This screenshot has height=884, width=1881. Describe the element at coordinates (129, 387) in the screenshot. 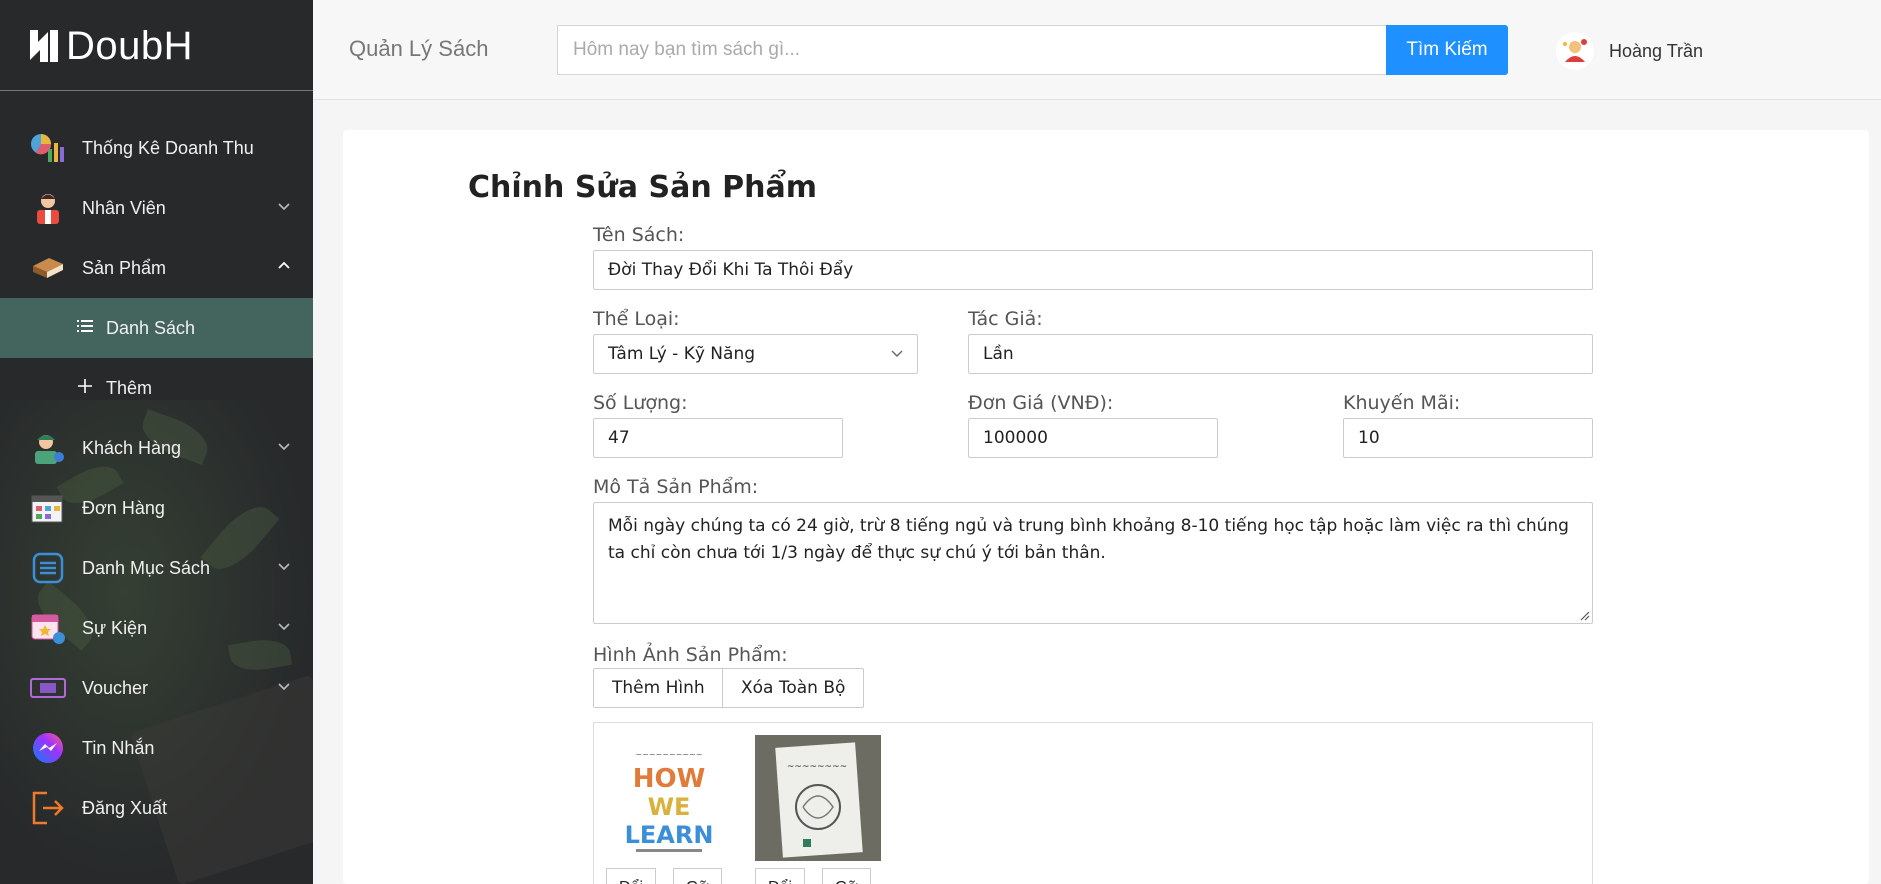

I see `sidebar-subitem-label: Thêm` at that location.